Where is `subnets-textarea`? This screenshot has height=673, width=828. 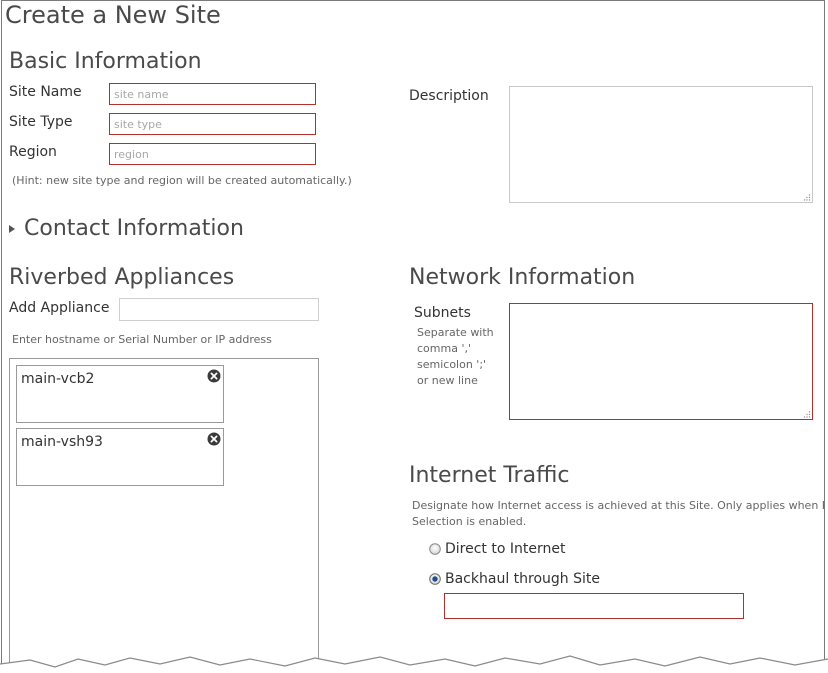 subnets-textarea is located at coordinates (661, 361).